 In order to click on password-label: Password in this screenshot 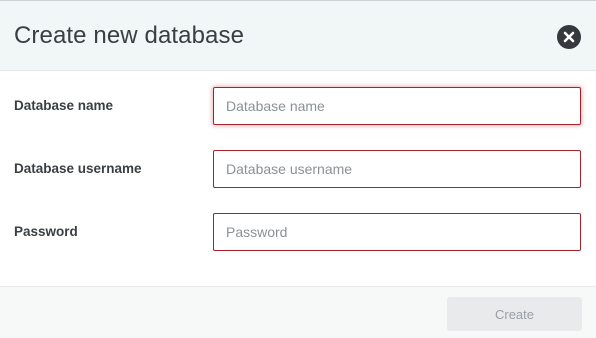, I will do `click(46, 231)`.